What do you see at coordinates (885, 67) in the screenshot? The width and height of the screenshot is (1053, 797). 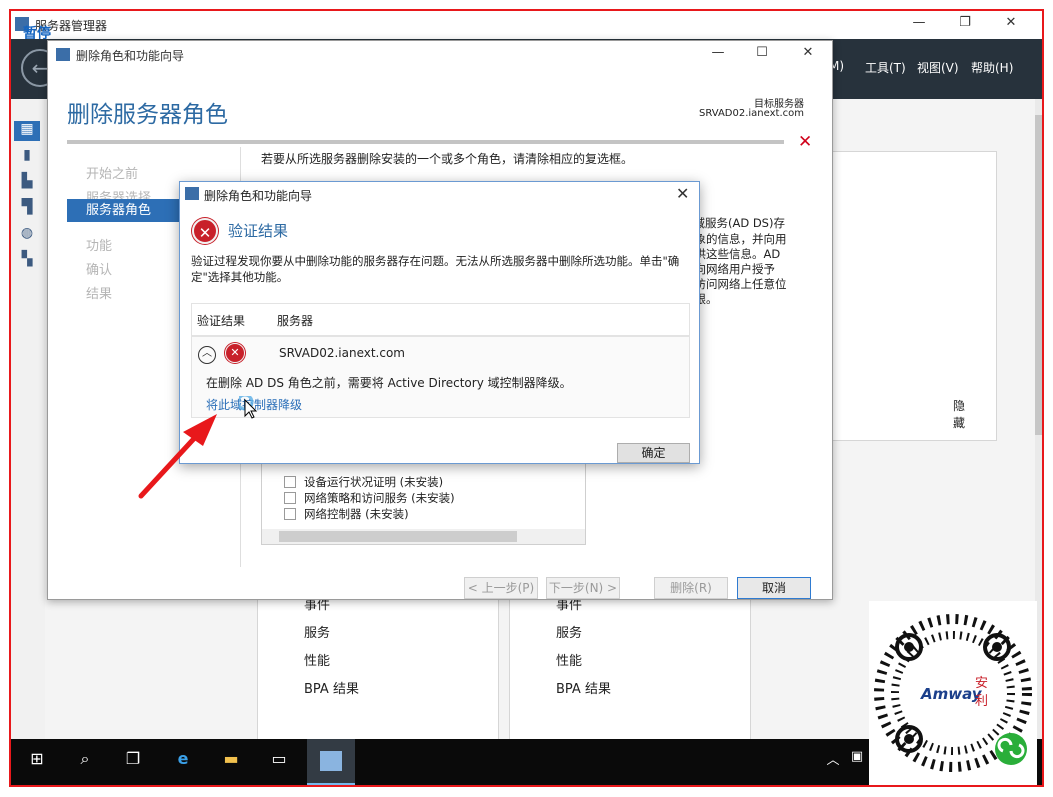 I see `menu-tools: 工具(T)` at bounding box center [885, 67].